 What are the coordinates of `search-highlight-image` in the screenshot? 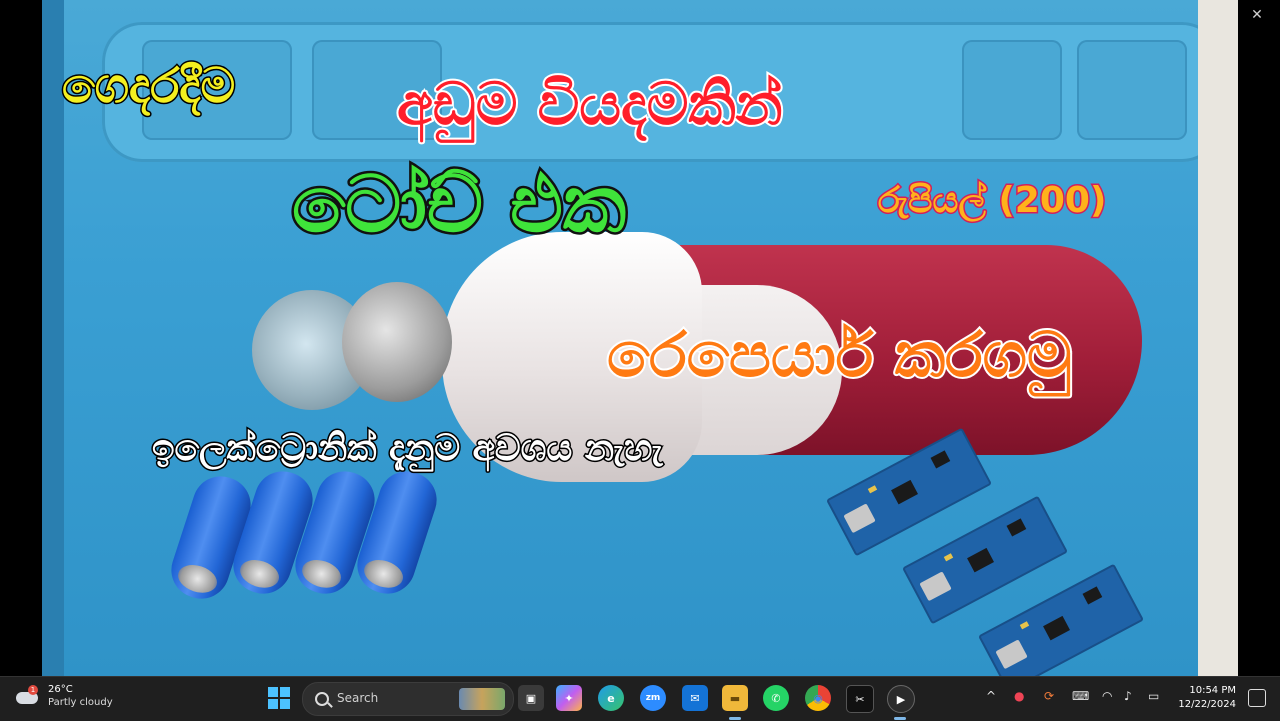 It's located at (482, 699).